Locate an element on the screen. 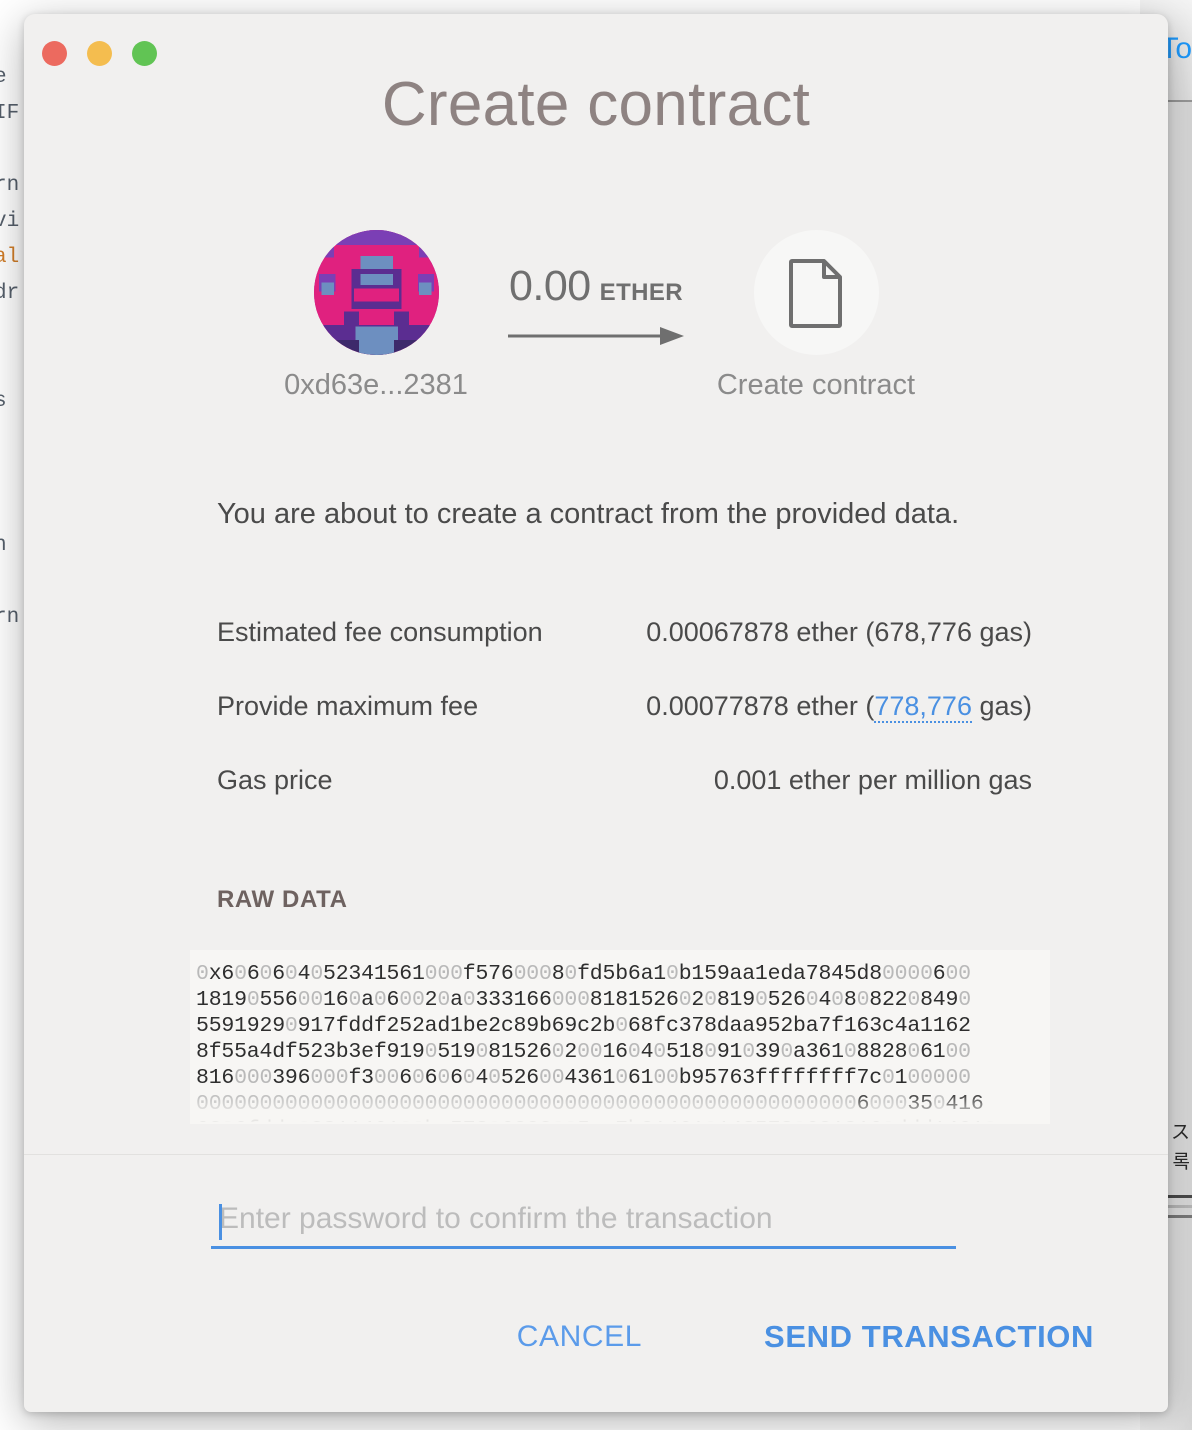 Image resolution: width=1192 pixels, height=1430 pixels. minimize-button is located at coordinates (99, 53).